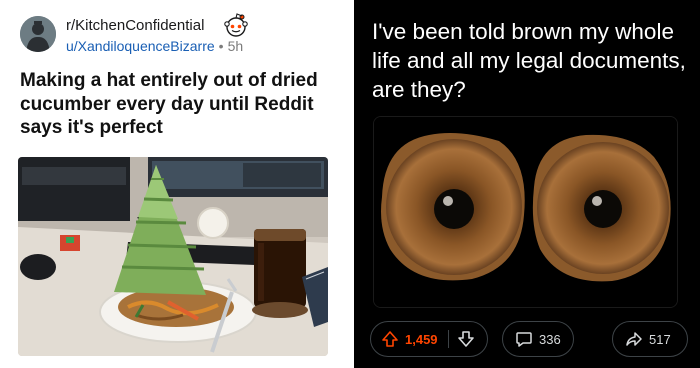 This screenshot has width=700, height=368. Describe the element at coordinates (235, 46) in the screenshot. I see `post-age: 5h` at that location.